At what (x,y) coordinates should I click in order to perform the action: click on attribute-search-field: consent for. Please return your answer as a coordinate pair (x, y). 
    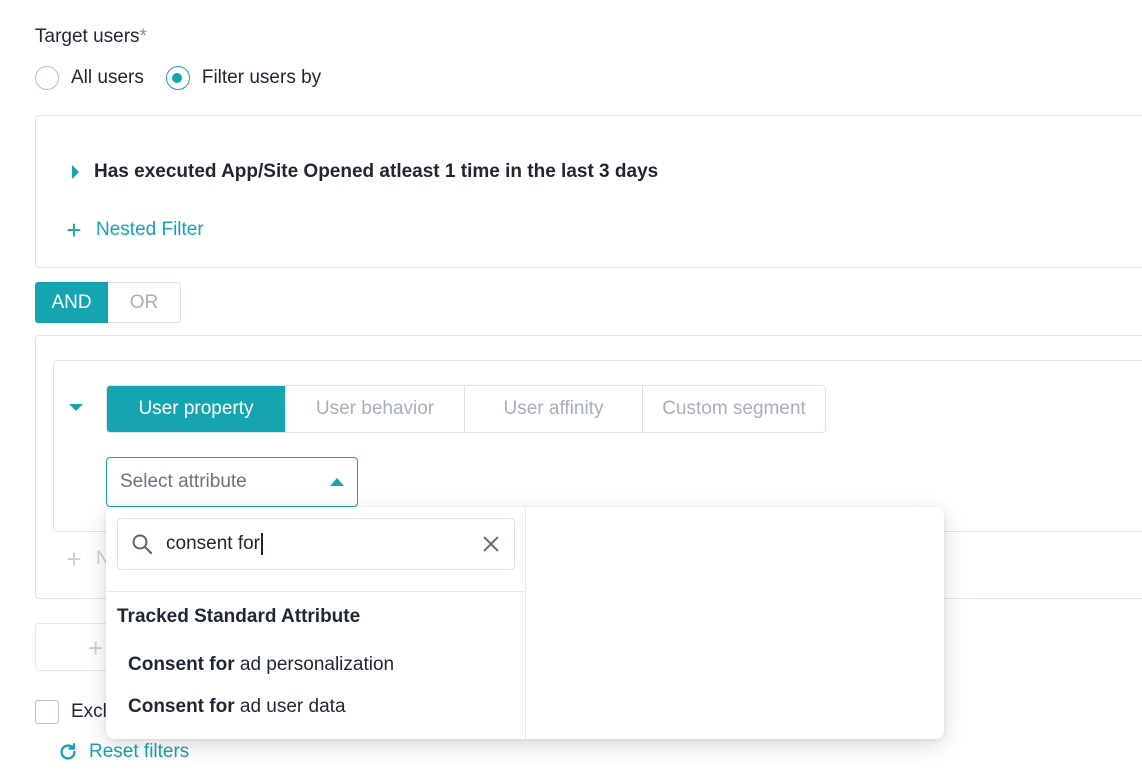
    Looking at the image, I should click on (316, 544).